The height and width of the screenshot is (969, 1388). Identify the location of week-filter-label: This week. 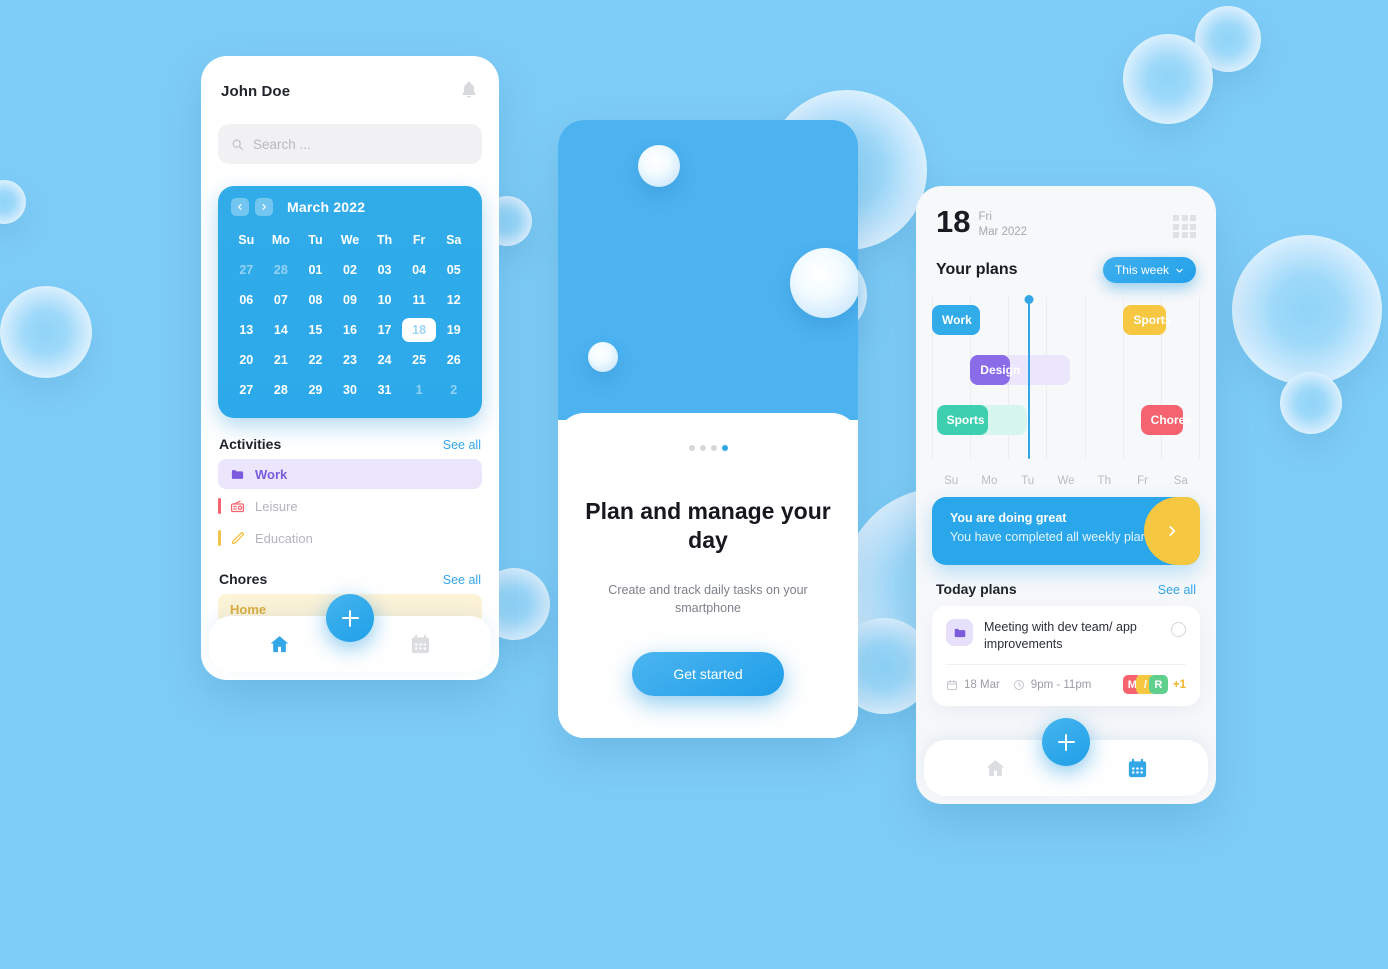
(1141, 270).